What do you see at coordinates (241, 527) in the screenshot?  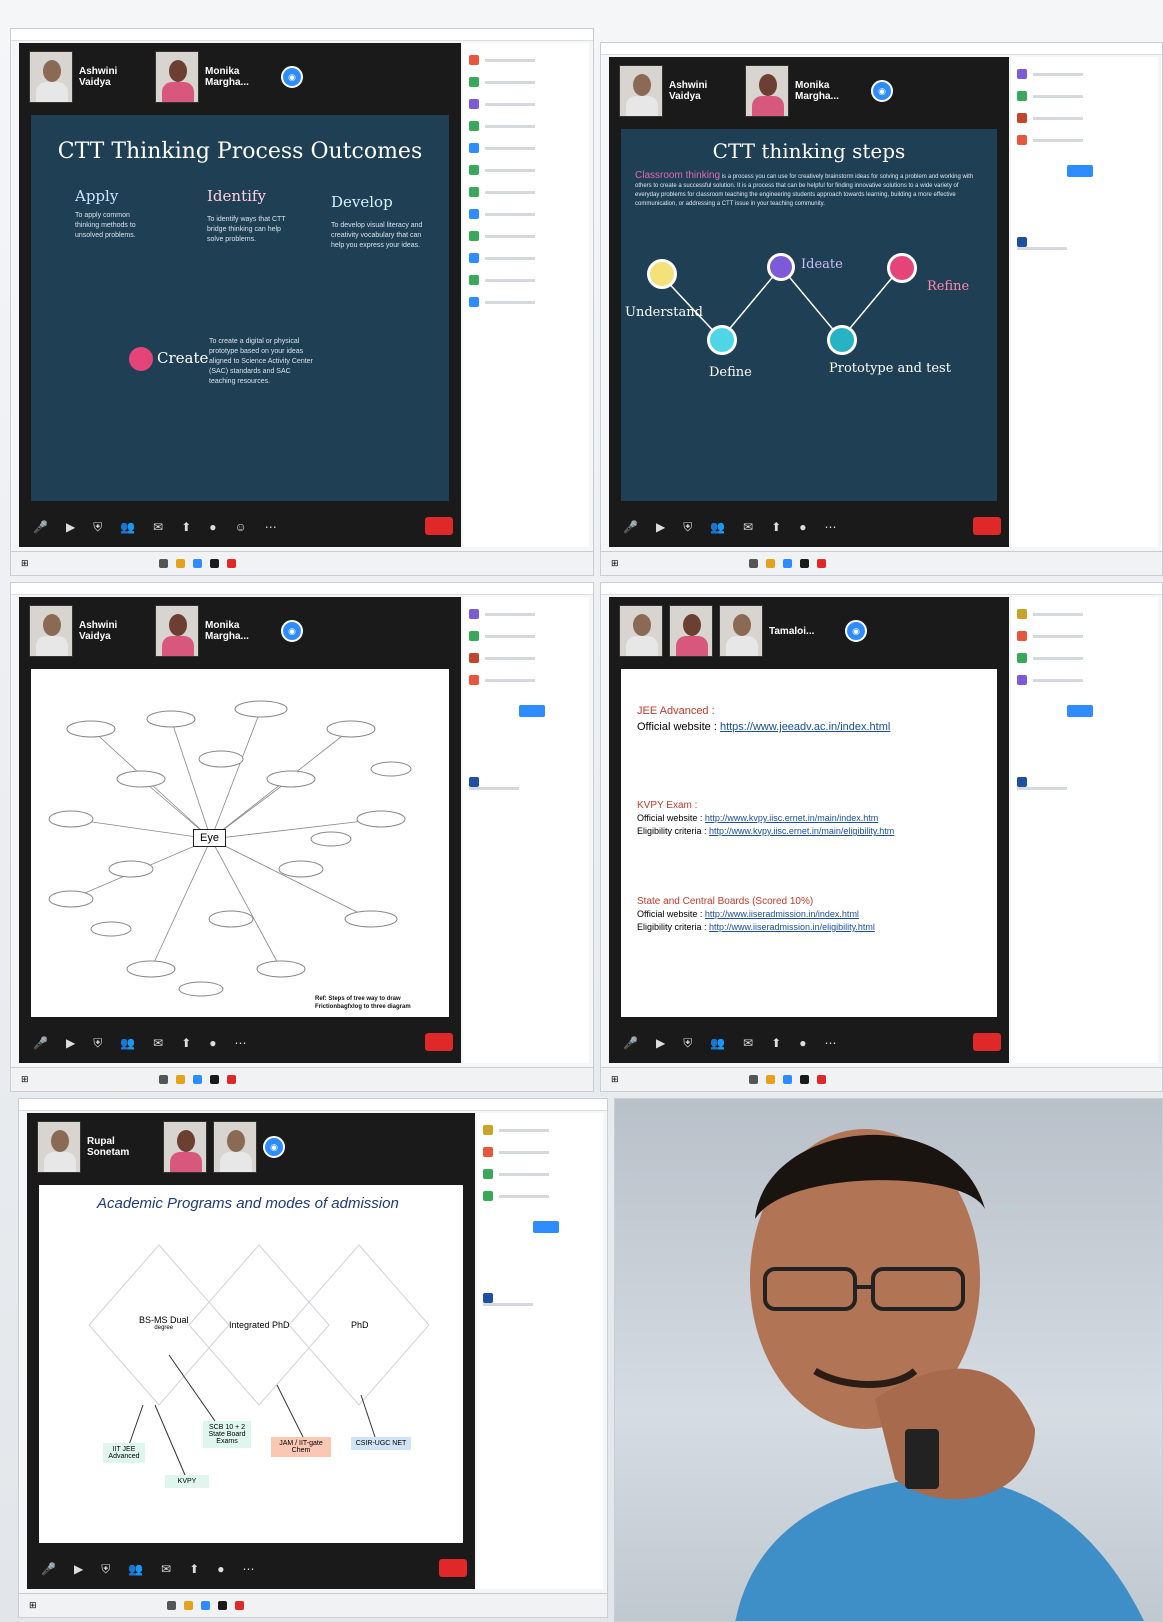 I see `reactions-icon: ☺` at bounding box center [241, 527].